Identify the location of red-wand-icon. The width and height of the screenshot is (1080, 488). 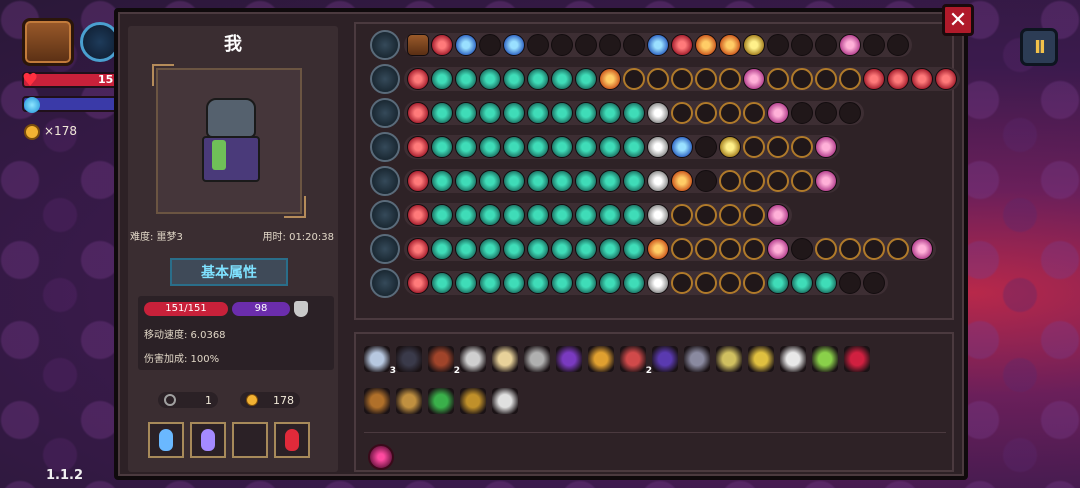
(857, 359).